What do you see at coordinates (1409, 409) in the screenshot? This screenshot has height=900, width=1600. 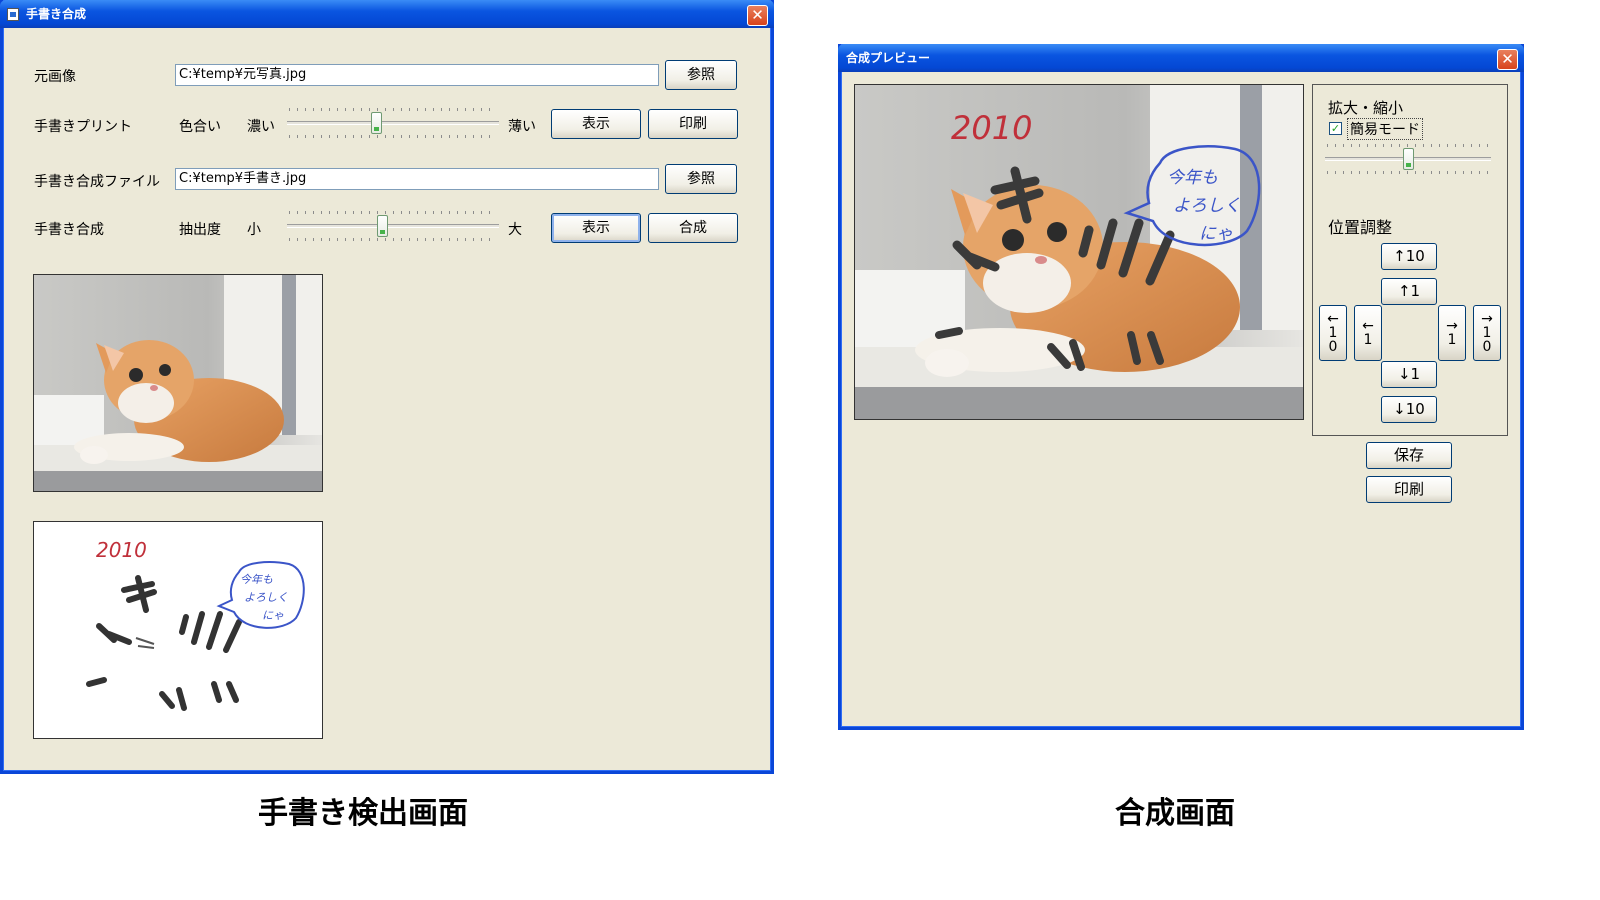 I see `move-down-10-button: ↓10` at bounding box center [1409, 409].